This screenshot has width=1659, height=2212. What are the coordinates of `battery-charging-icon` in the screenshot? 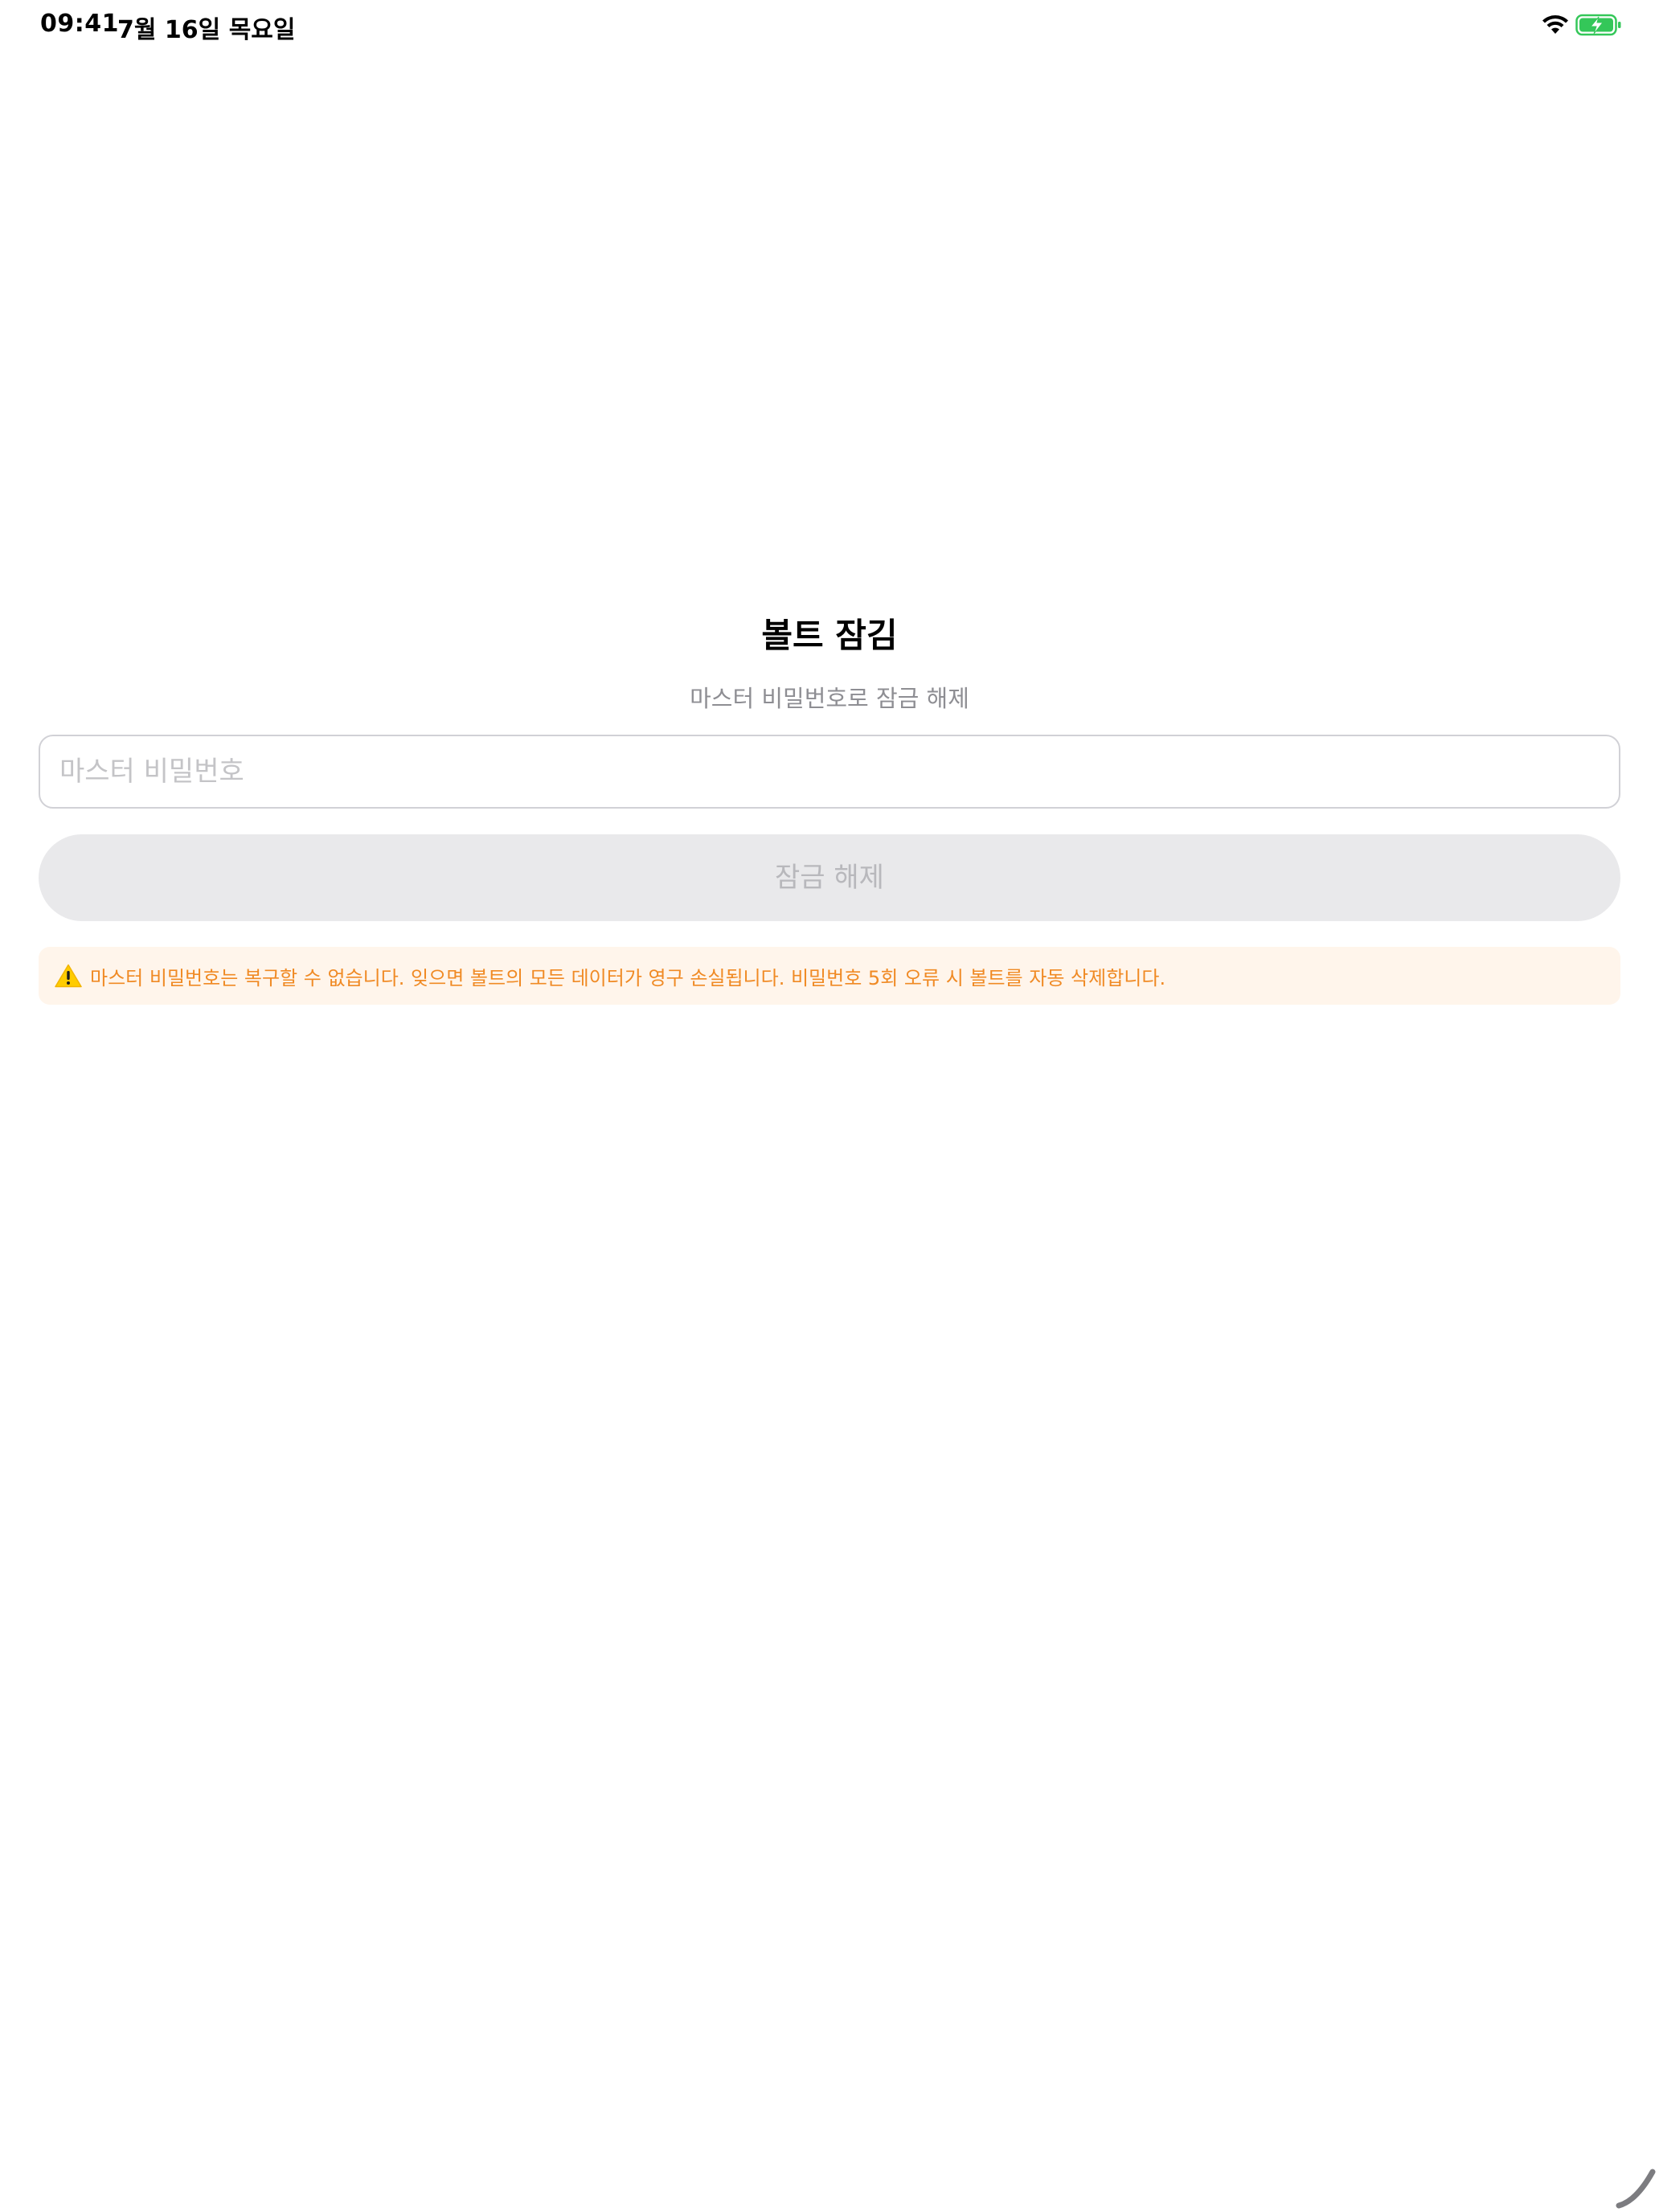 It's located at (1598, 25).